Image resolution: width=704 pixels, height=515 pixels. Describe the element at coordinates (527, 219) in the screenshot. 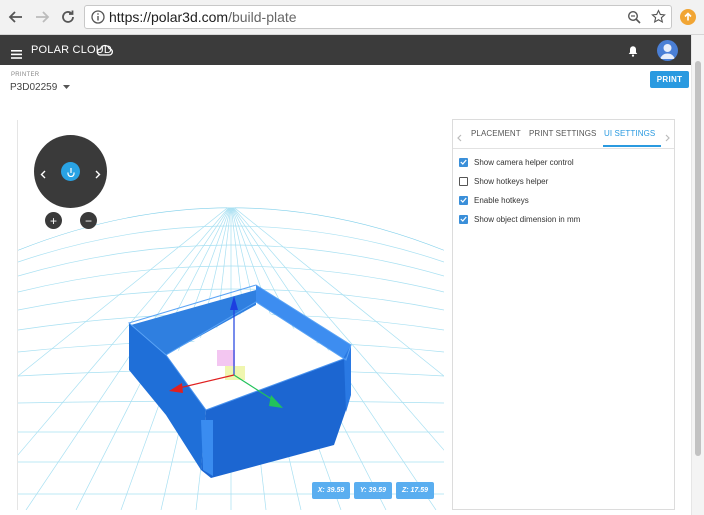

I see `option-label: Show object dimension in mm` at that location.